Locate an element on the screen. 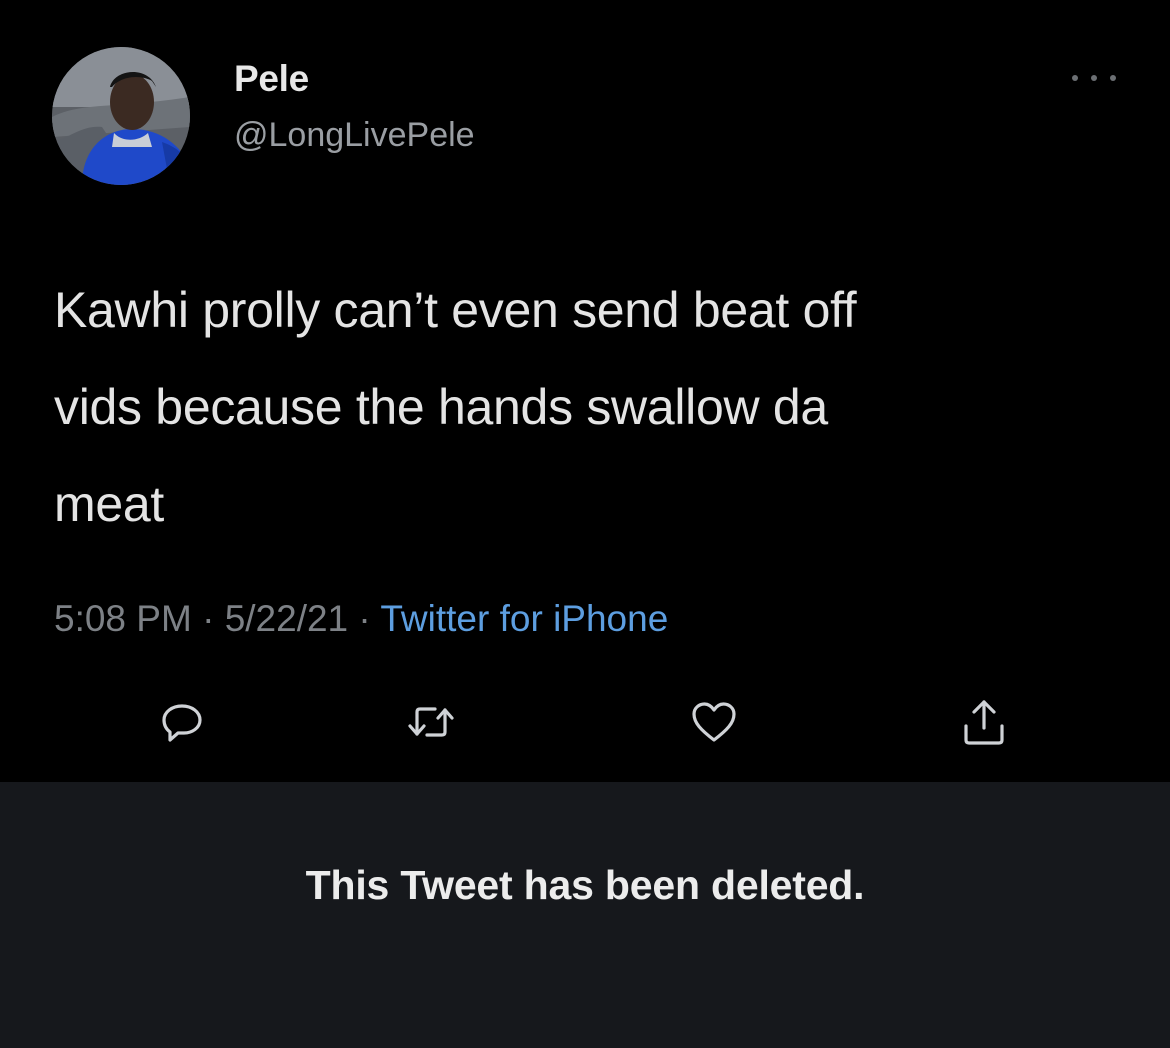 Image resolution: width=1170 pixels, height=1048 pixels. deleted-tweet-notice: This Tweet has been deleted. is located at coordinates (585, 885).